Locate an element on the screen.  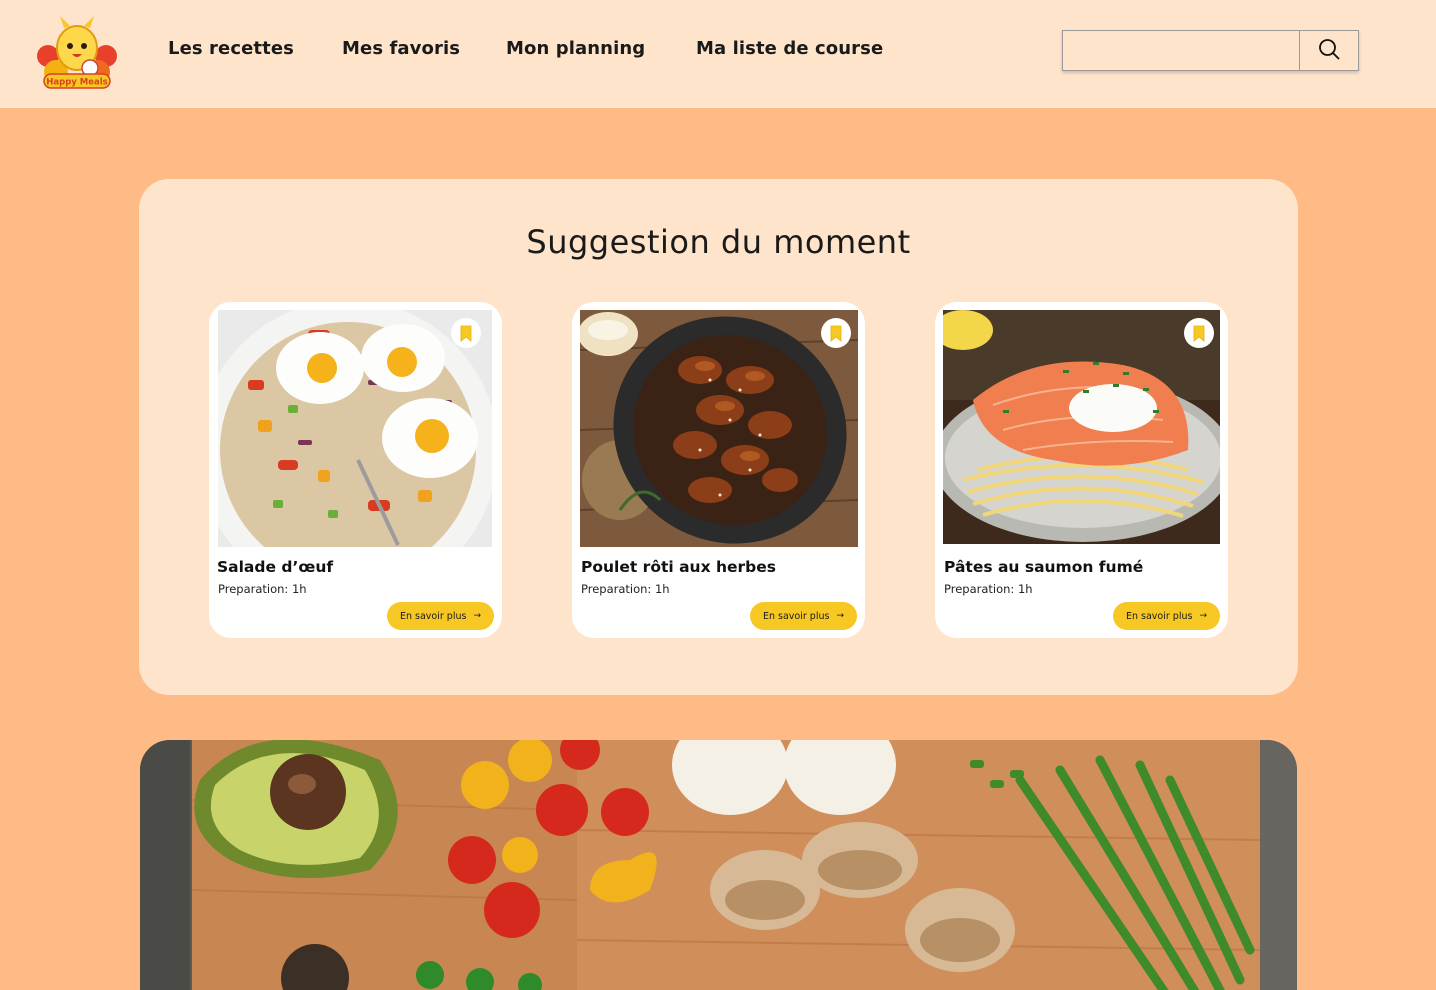
search-bar is located at coordinates (1210, 50).